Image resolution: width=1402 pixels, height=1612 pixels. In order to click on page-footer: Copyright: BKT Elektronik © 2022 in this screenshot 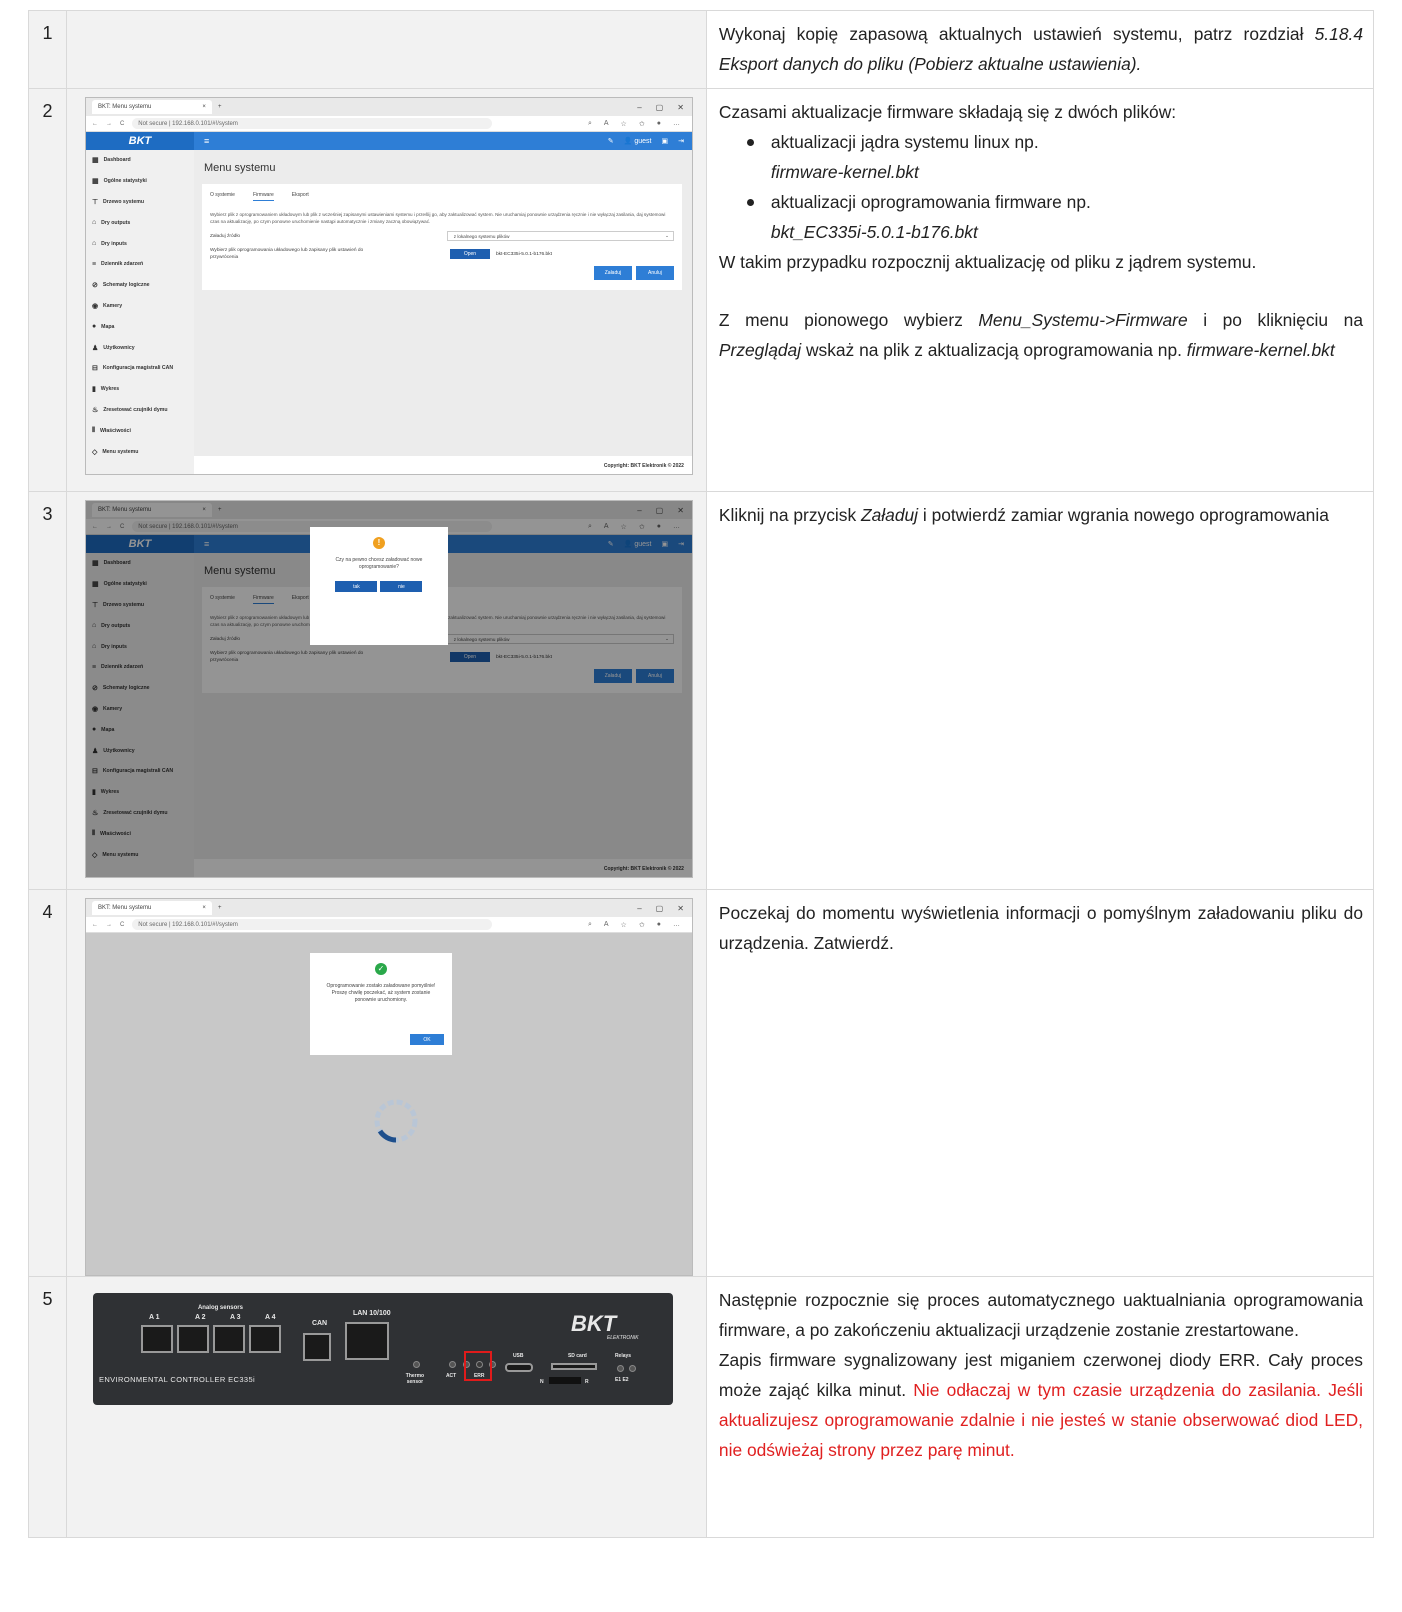, I will do `click(442, 465)`.